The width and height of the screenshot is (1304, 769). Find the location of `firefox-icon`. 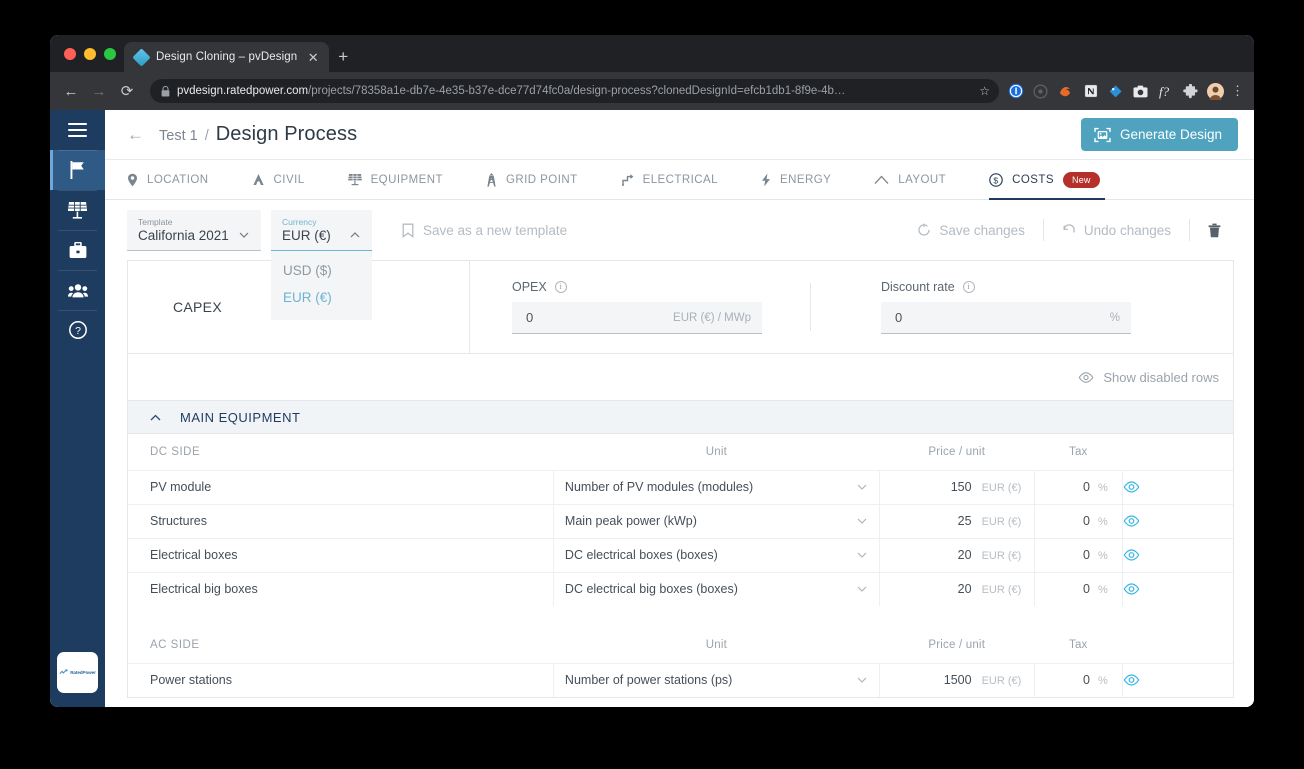

firefox-icon is located at coordinates (1065, 91).